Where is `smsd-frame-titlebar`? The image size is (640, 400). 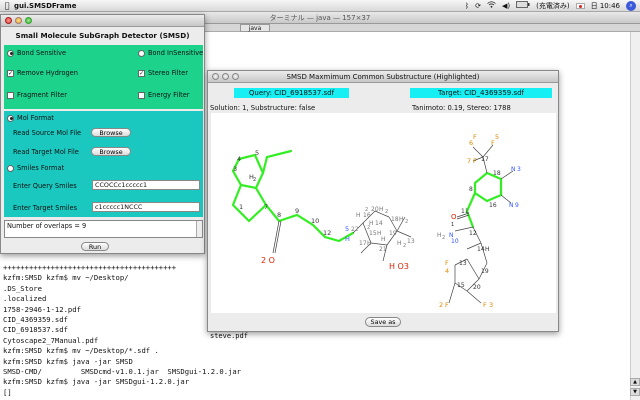
smsd-frame-titlebar is located at coordinates (102, 21).